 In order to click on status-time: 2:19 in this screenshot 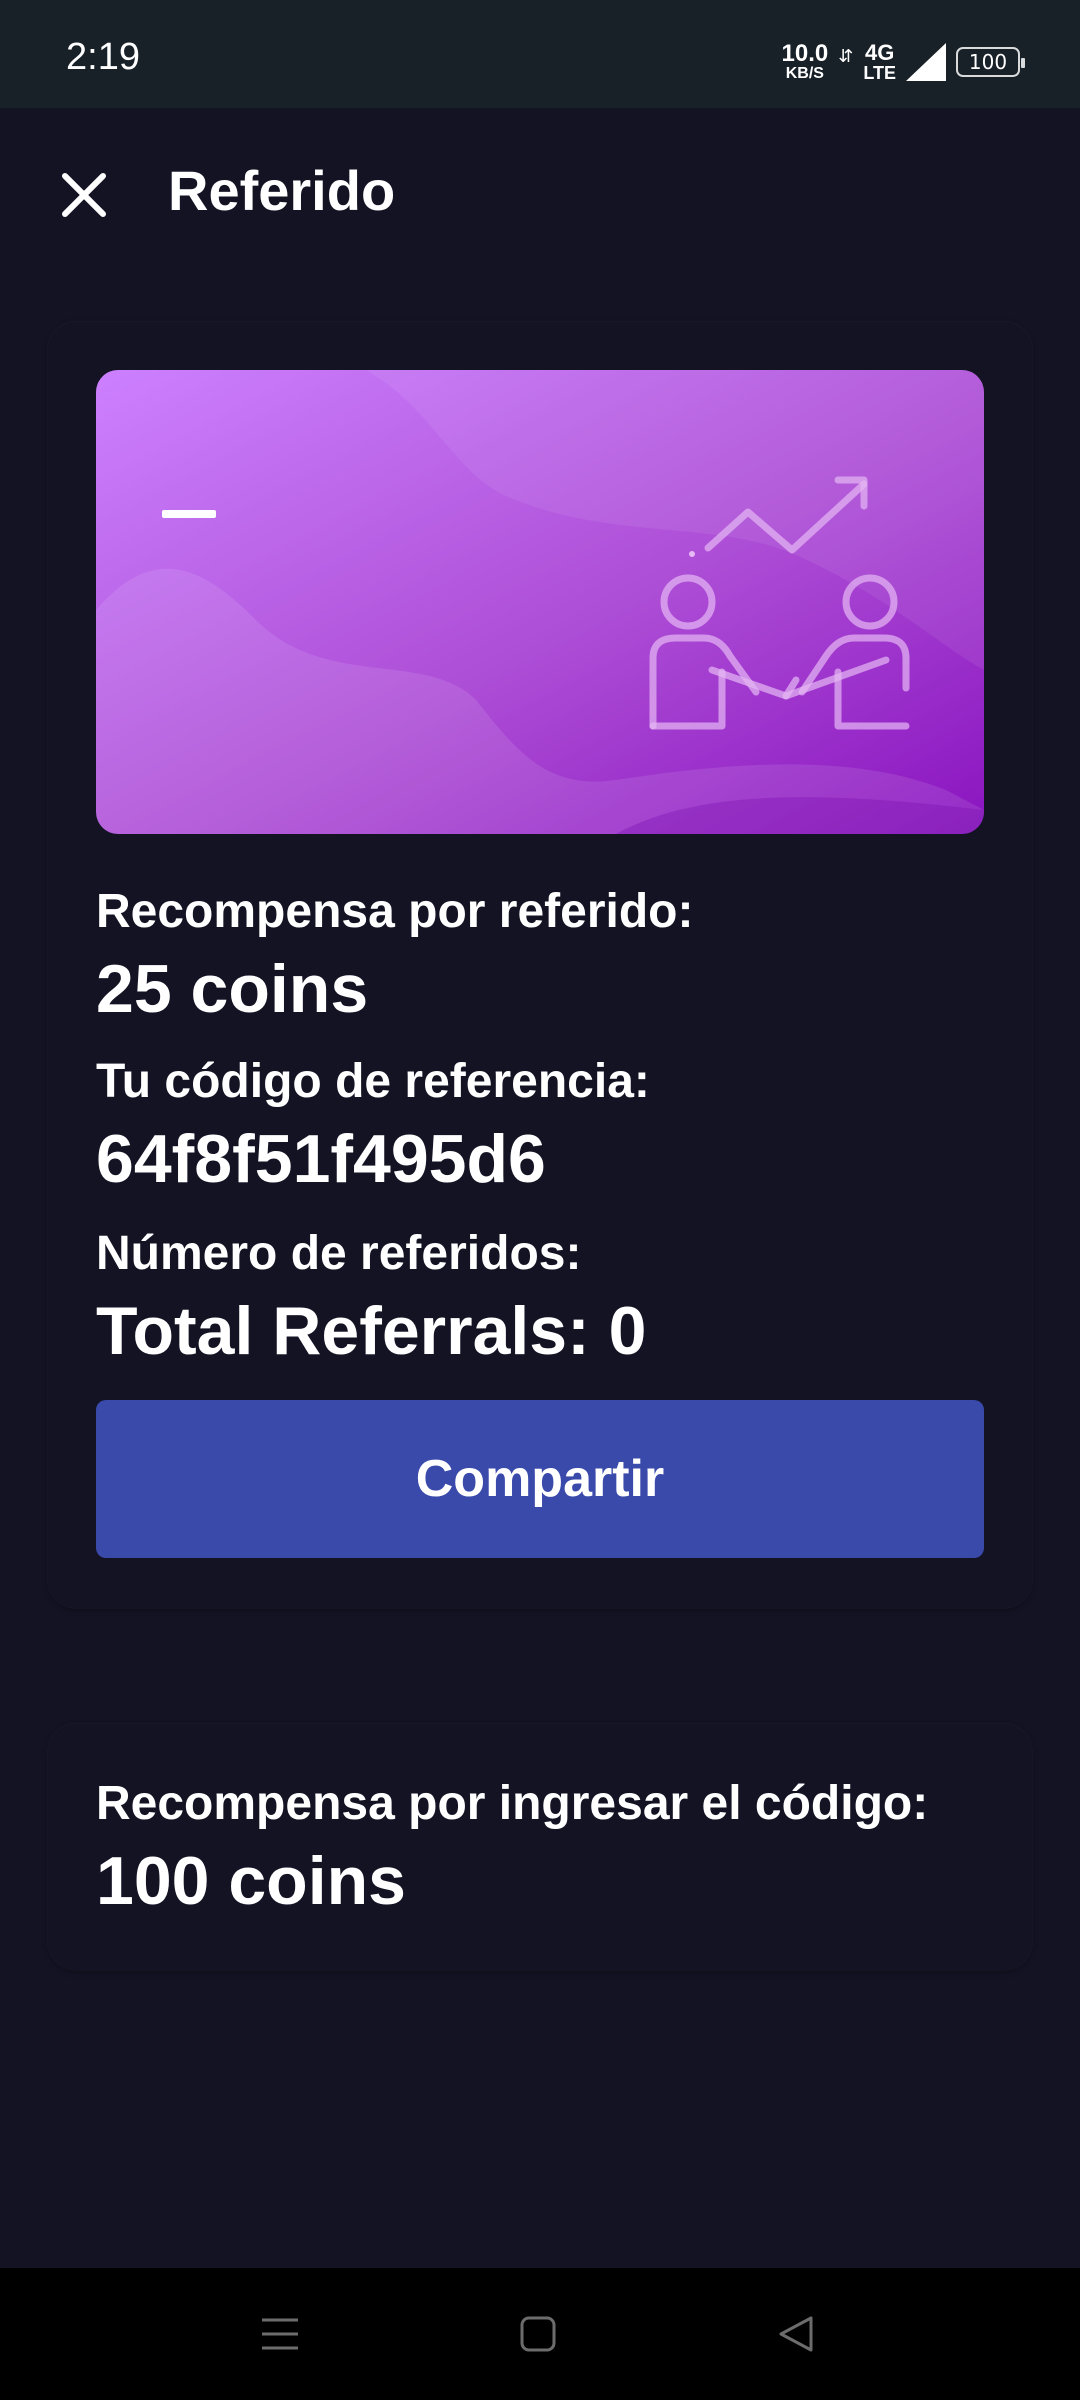, I will do `click(103, 57)`.